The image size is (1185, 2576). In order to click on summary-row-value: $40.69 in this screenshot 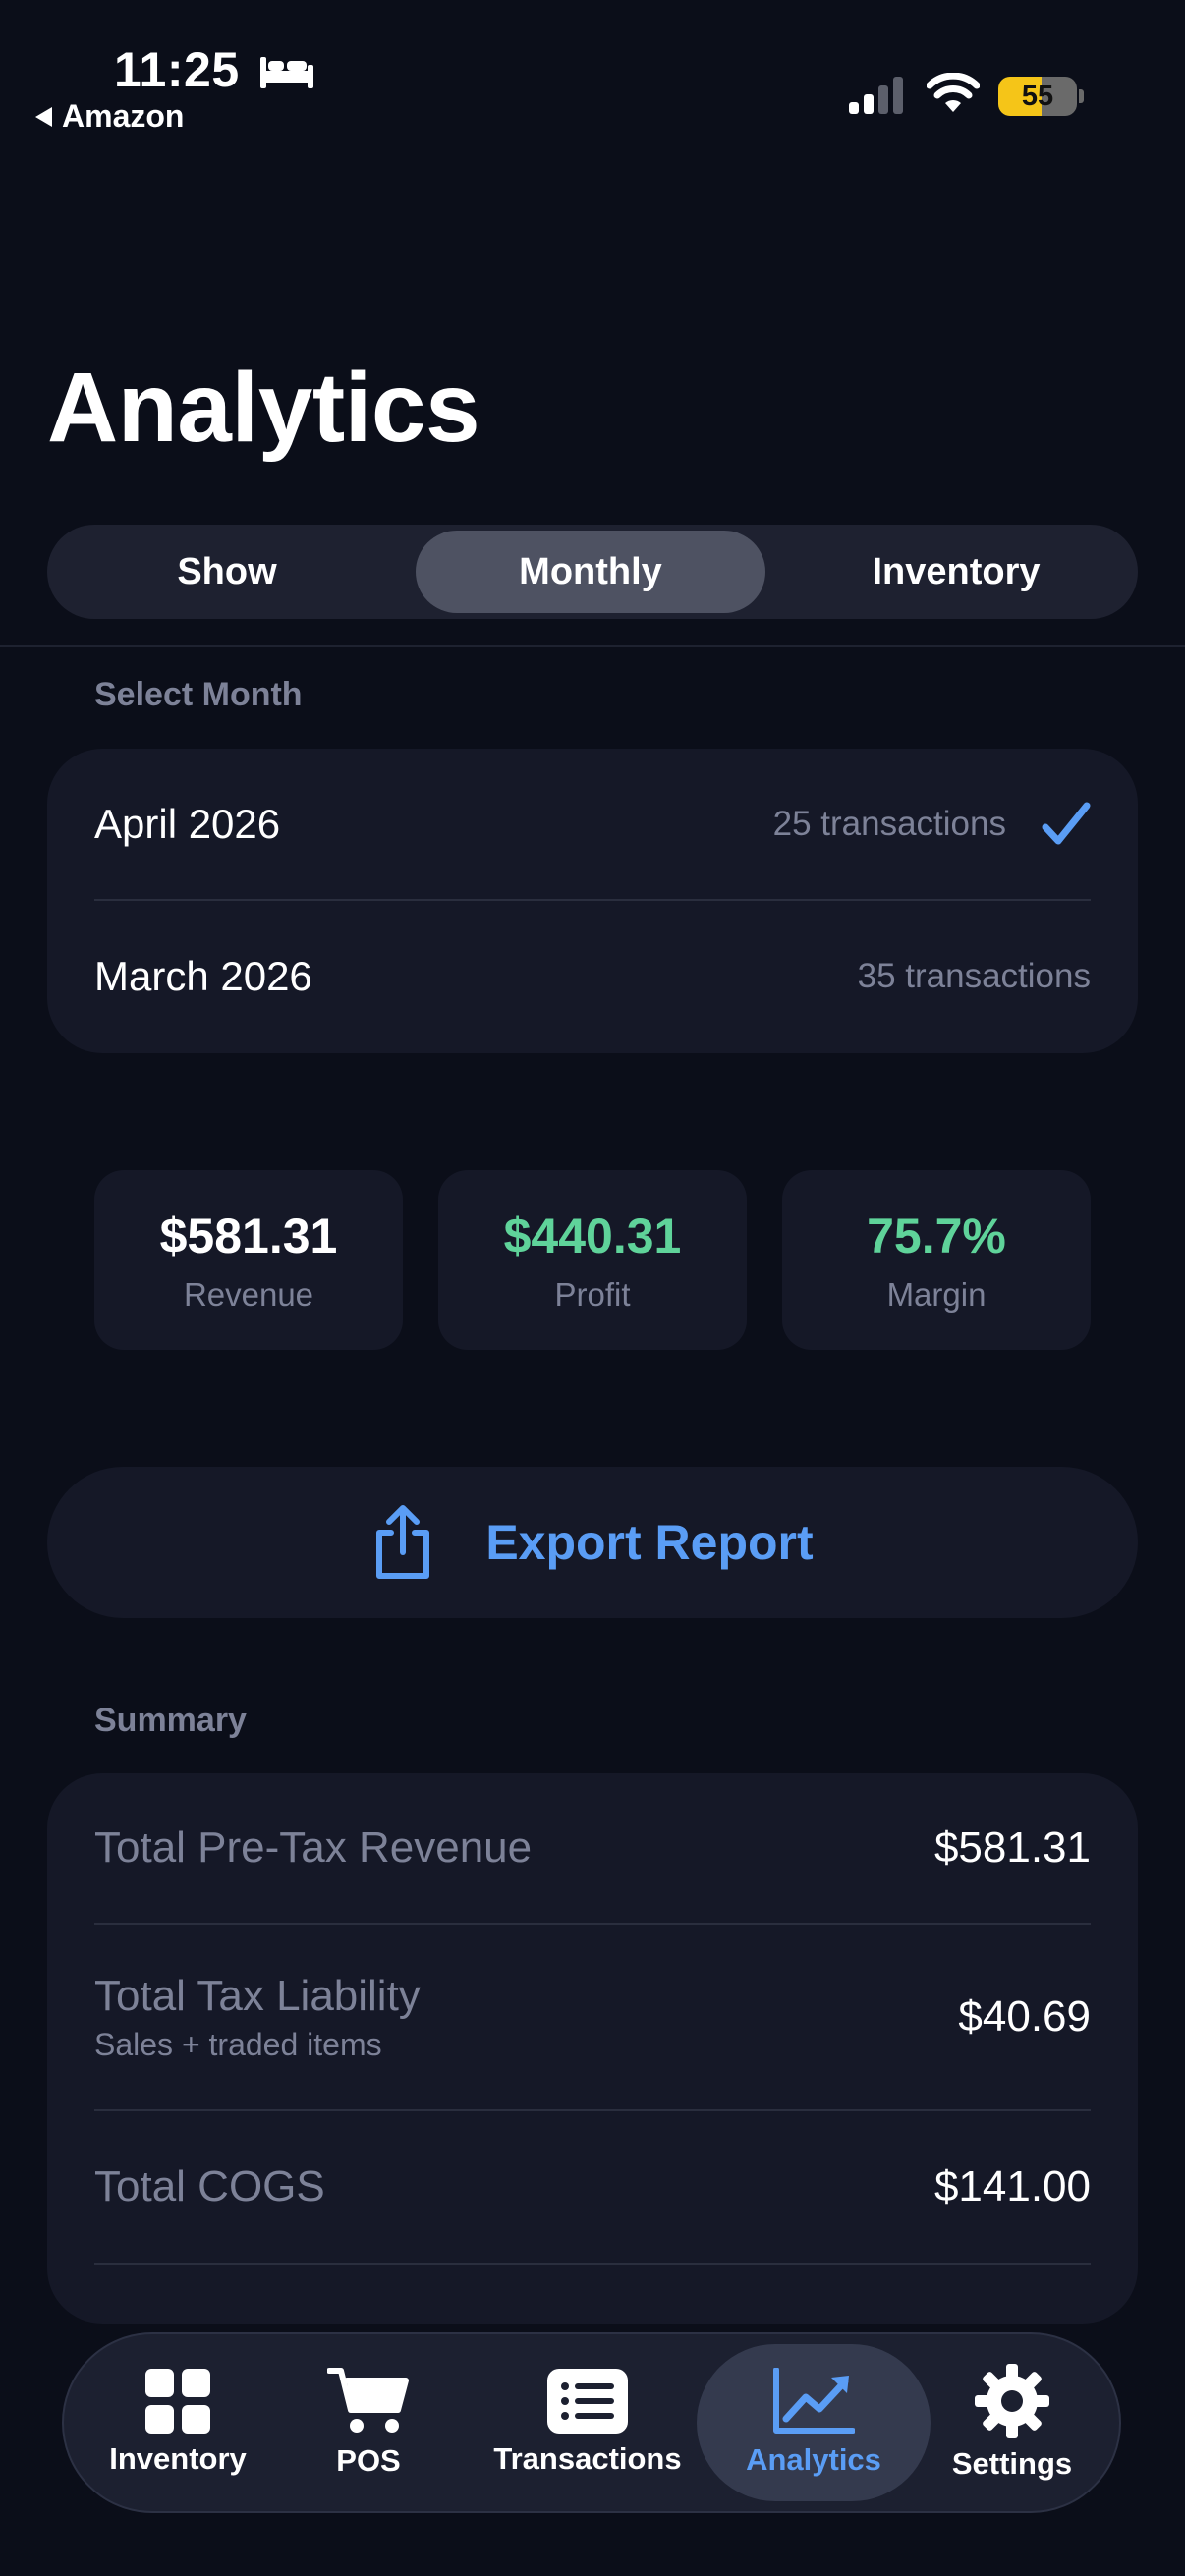, I will do `click(1025, 2016)`.